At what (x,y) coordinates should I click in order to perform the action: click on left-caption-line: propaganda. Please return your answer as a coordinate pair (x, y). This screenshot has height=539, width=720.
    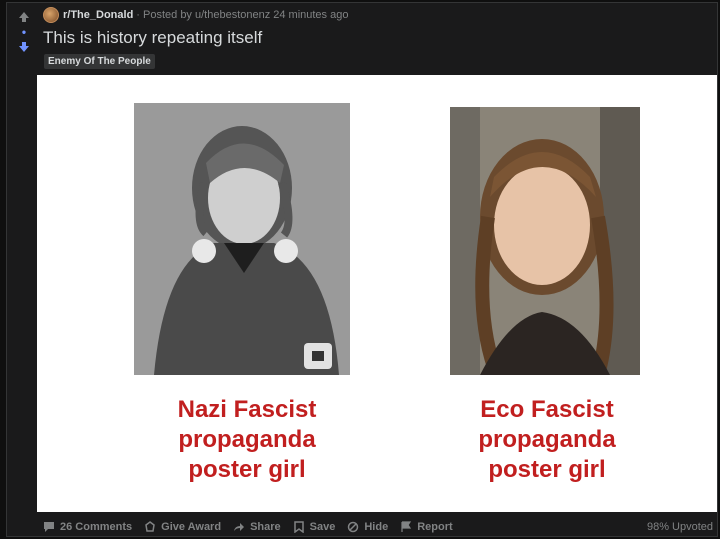
    Looking at the image, I should click on (247, 439).